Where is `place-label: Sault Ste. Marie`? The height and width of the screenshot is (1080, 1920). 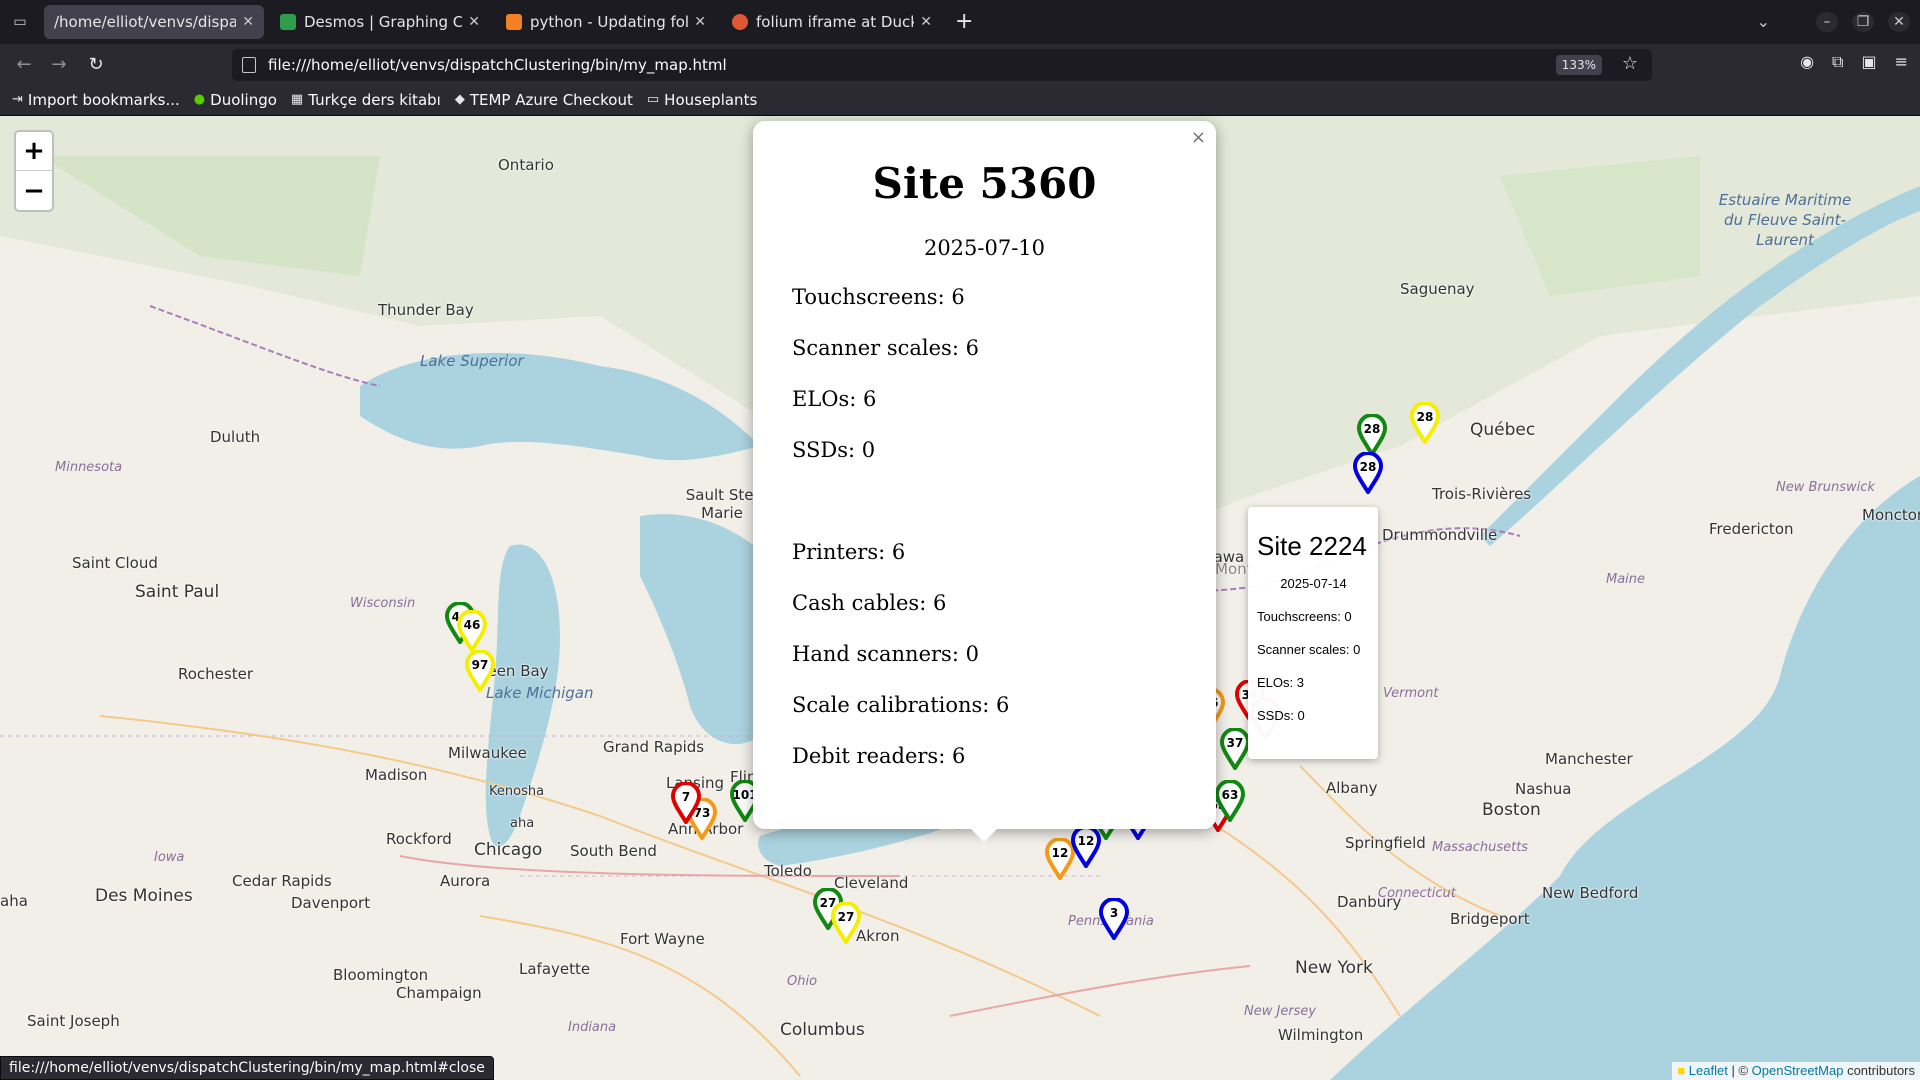
place-label: Sault Ste. Marie is located at coordinates (722, 504).